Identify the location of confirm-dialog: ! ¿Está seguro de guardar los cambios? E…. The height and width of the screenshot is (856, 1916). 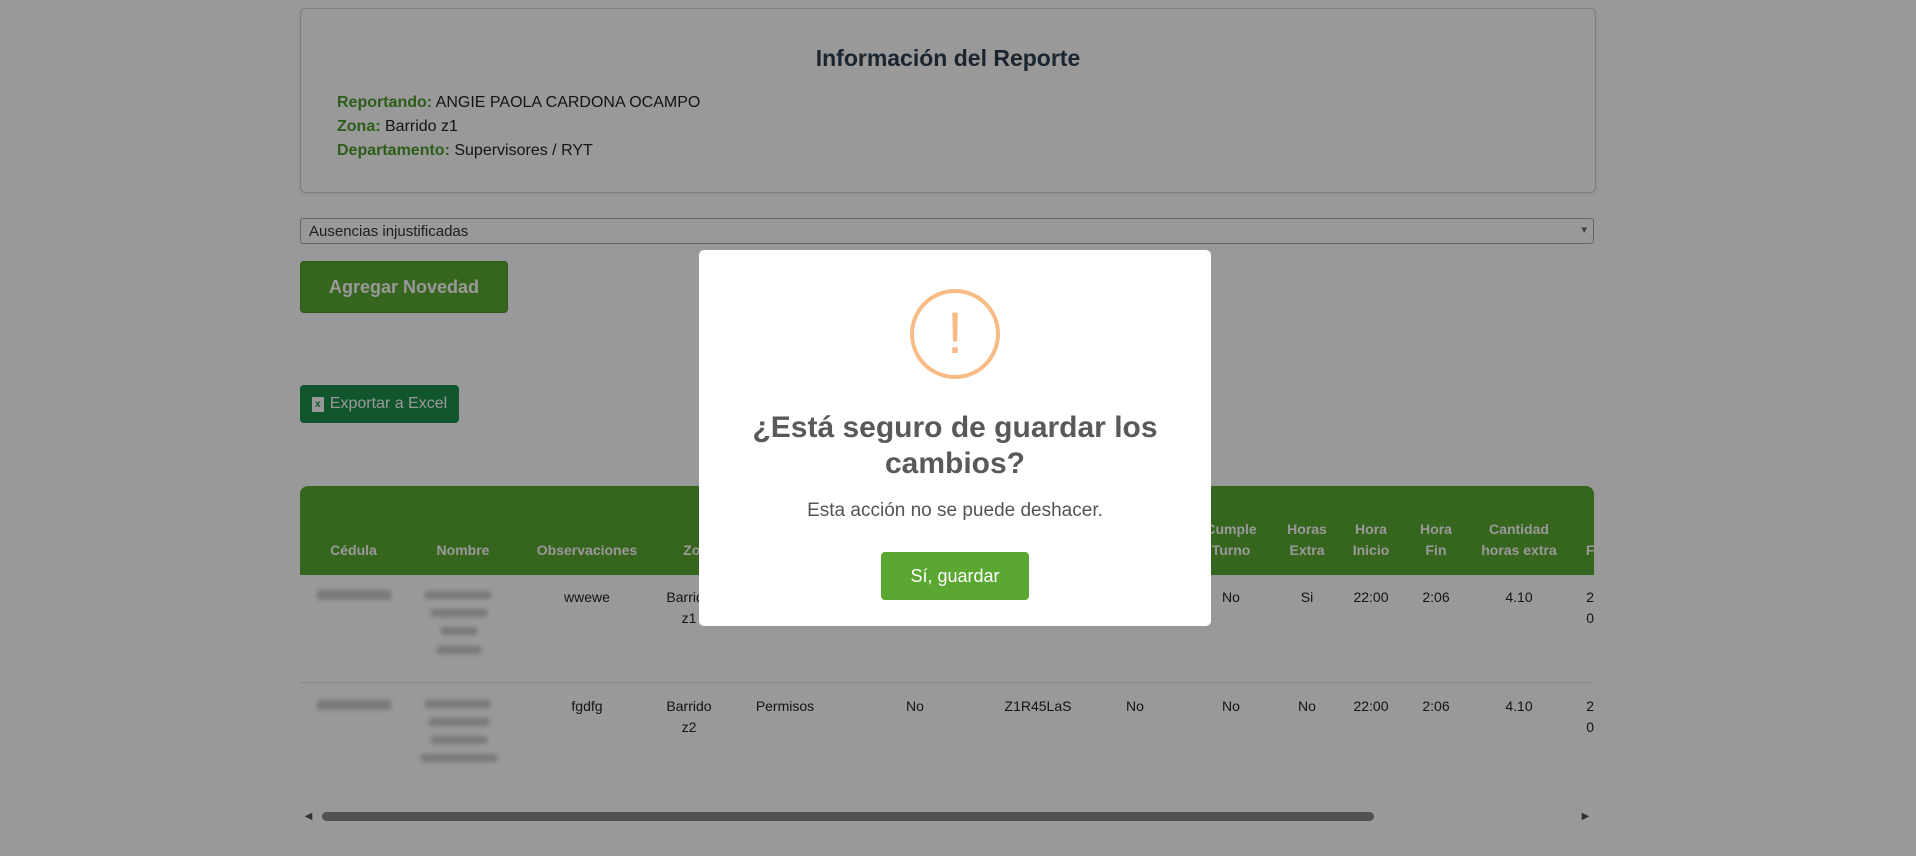
(955, 438).